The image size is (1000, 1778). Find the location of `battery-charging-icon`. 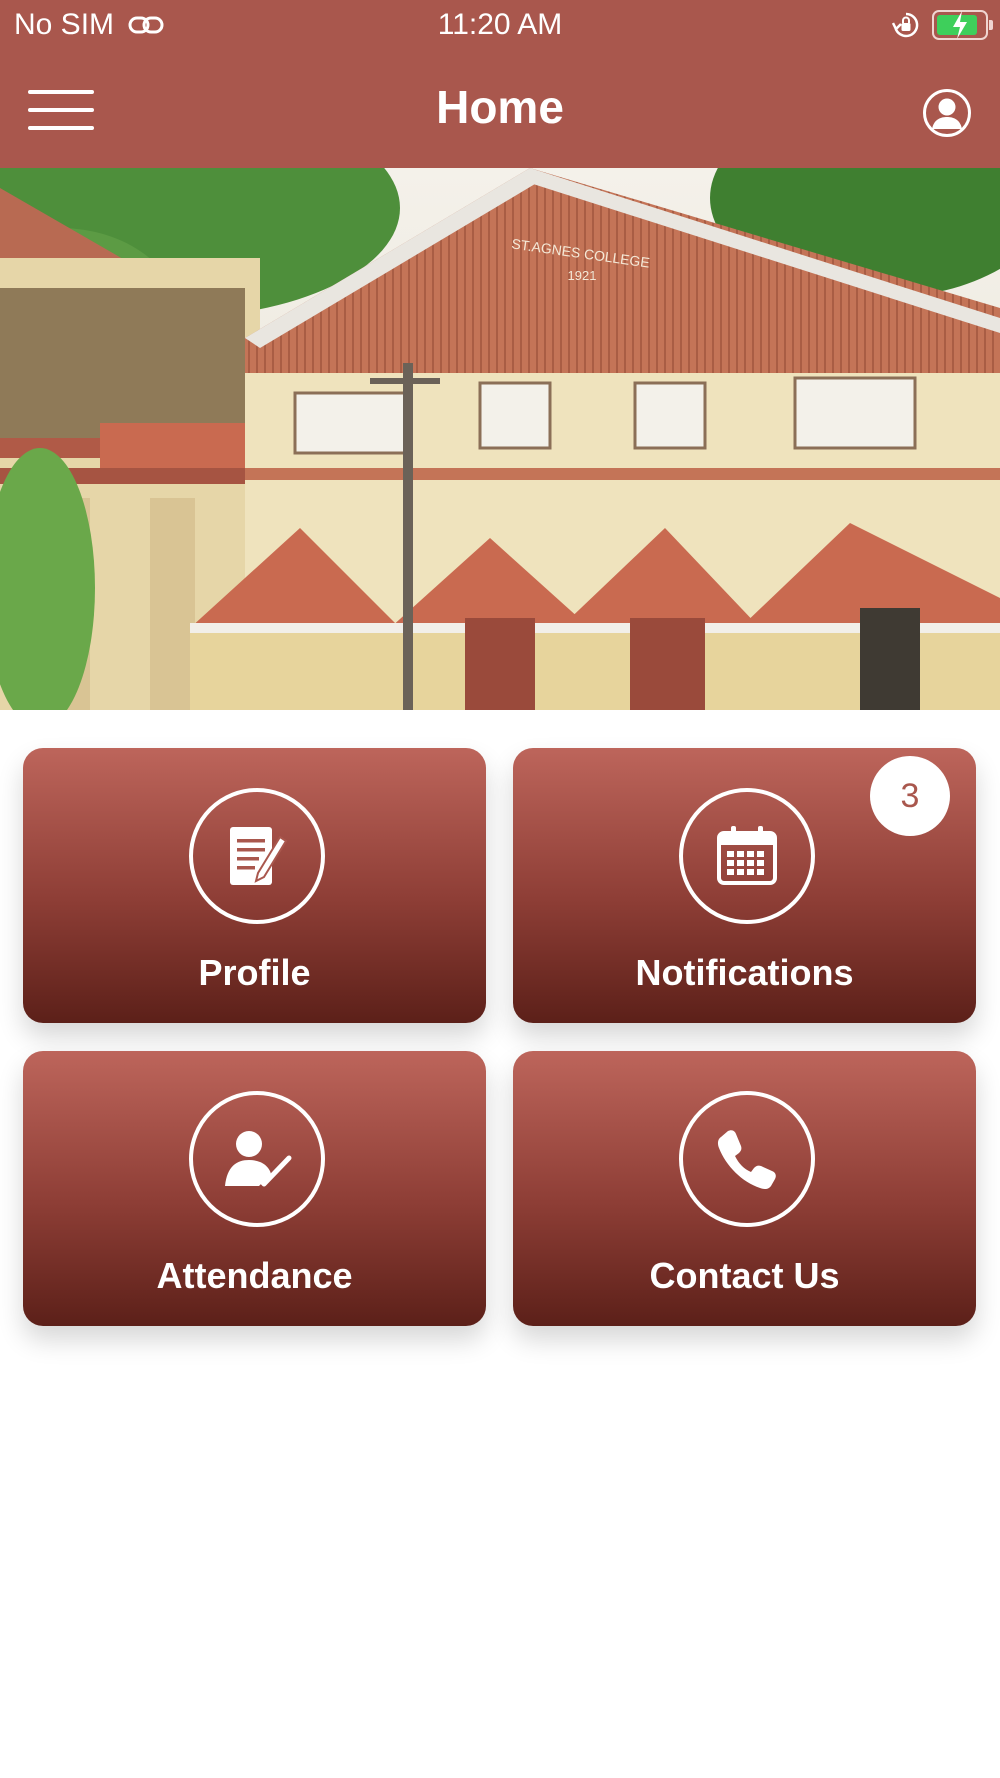

battery-charging-icon is located at coordinates (962, 25).